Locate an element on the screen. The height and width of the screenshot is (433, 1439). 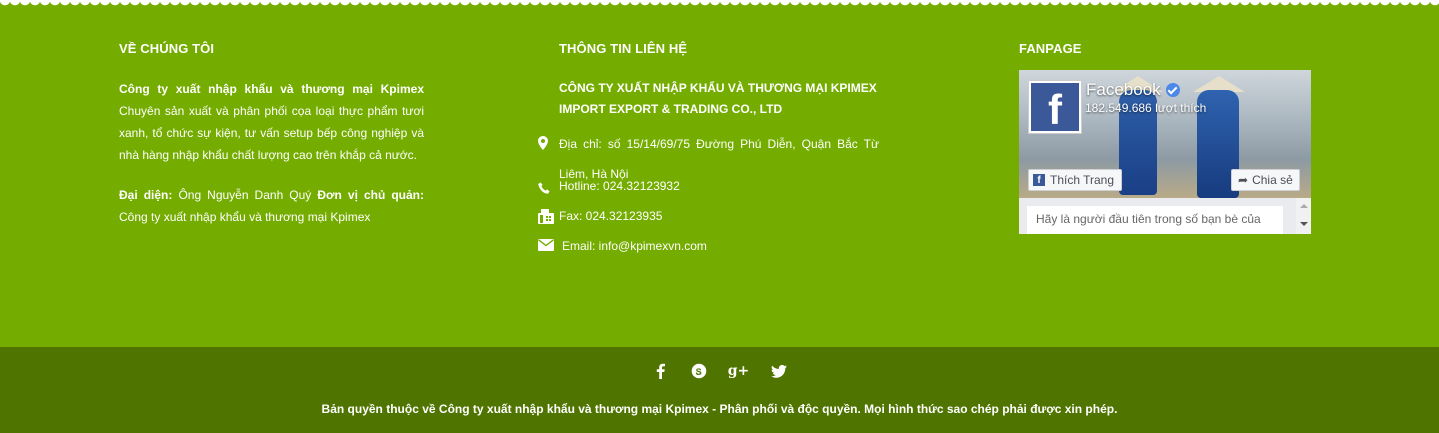
fax-row: Fax: 024.32123935 is located at coordinates (709, 216).